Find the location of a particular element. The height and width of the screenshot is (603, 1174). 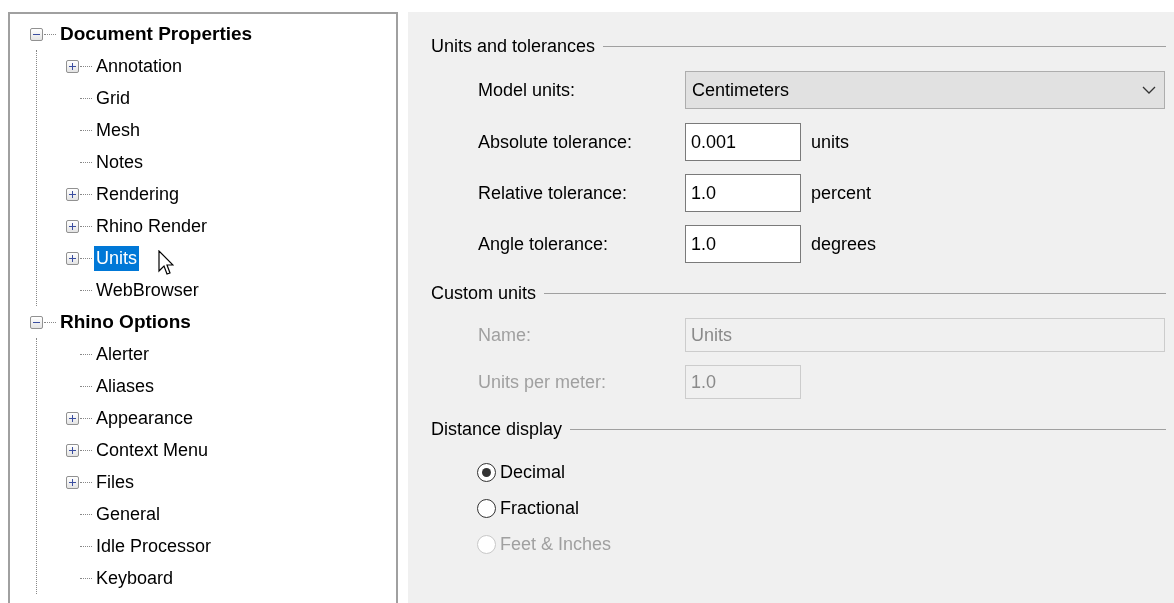

tree-item: Rhino Options is located at coordinates (125, 322).